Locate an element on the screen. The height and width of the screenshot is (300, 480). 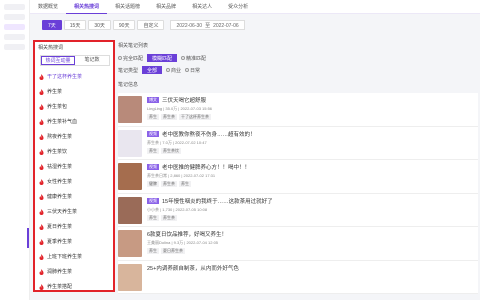
note-type-label: 笔记类型 is located at coordinates (128, 70).